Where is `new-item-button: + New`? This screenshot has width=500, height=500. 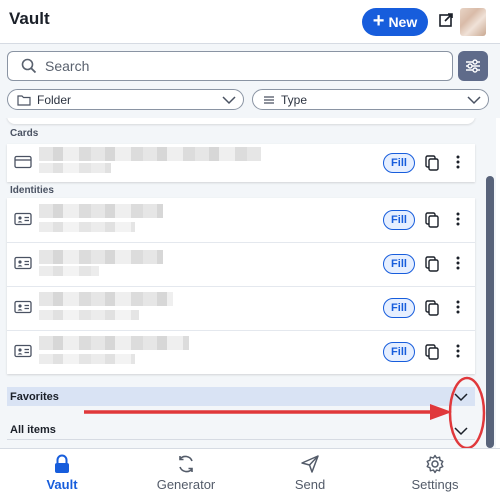 new-item-button: + New is located at coordinates (395, 22).